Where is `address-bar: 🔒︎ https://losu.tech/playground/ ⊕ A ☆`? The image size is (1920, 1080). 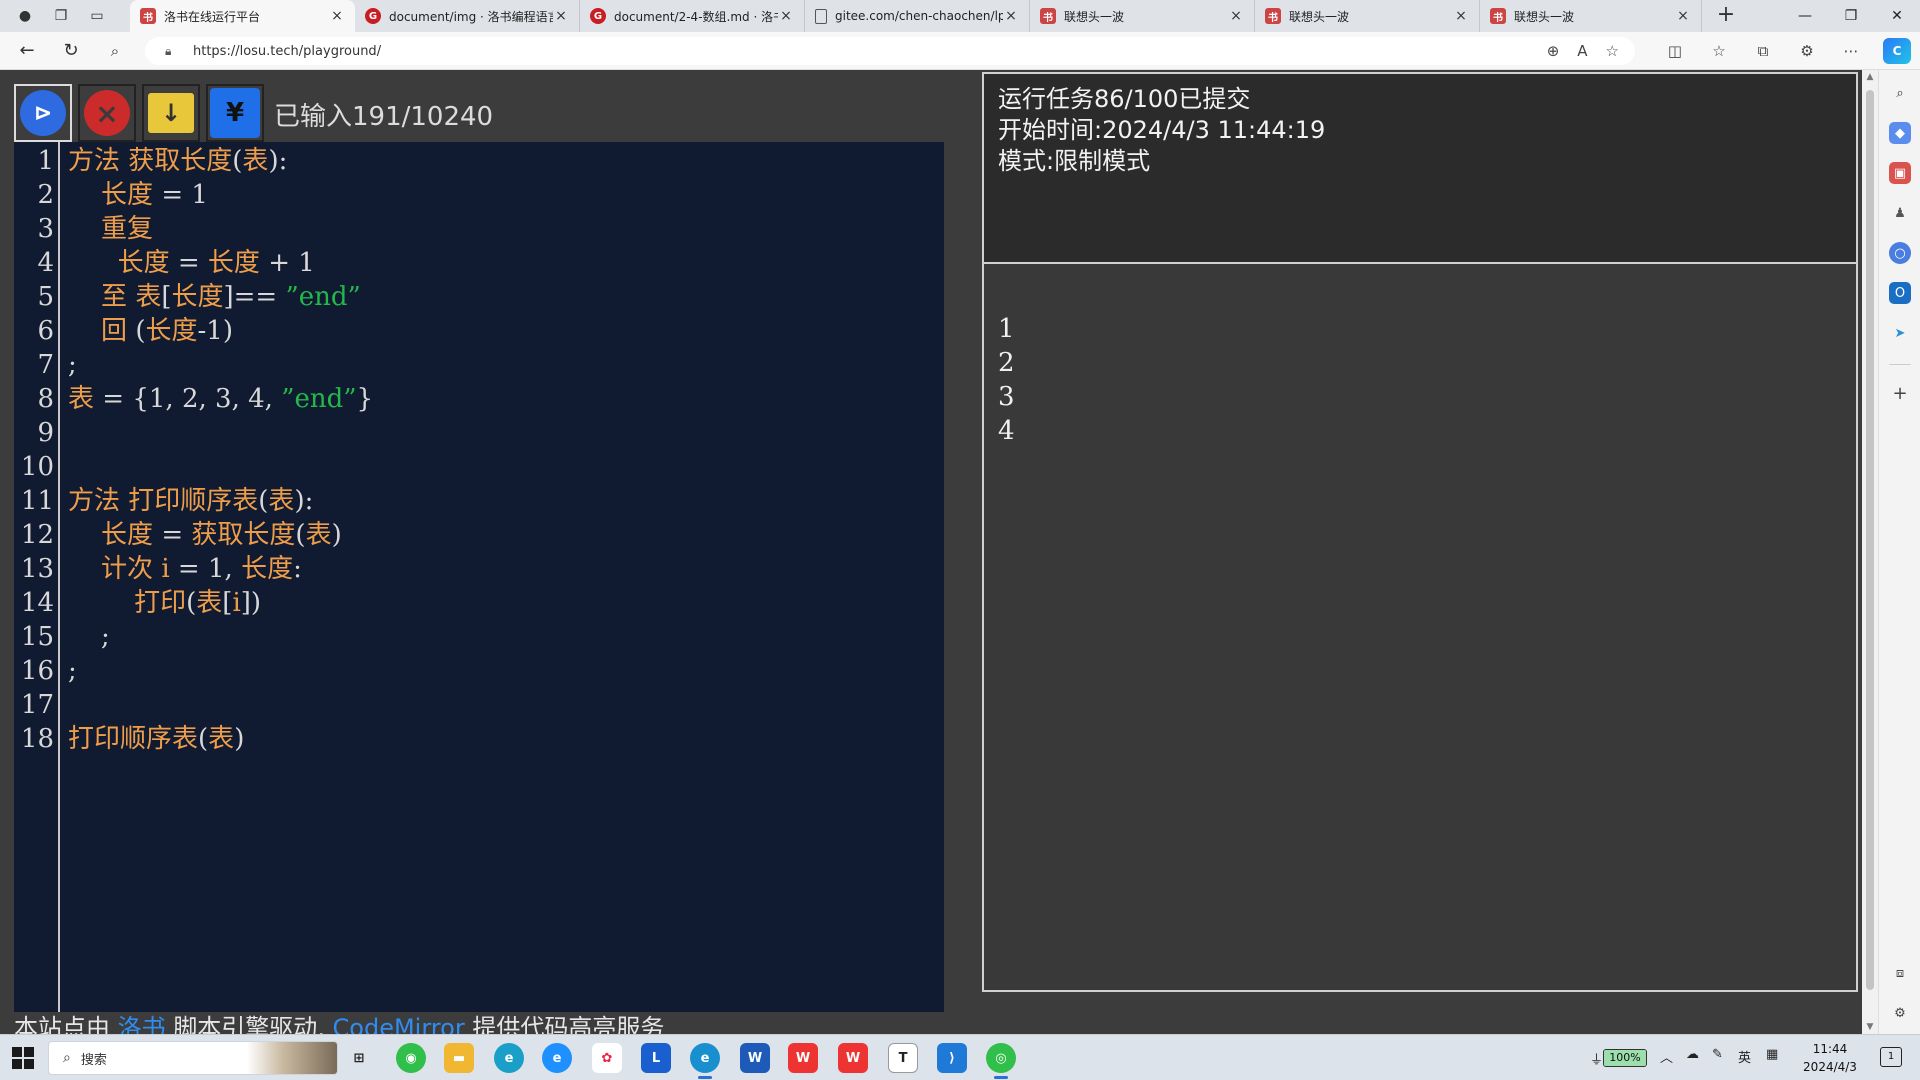
address-bar: 🔒︎ https://losu.tech/playground/ ⊕ A ☆ is located at coordinates (890, 51).